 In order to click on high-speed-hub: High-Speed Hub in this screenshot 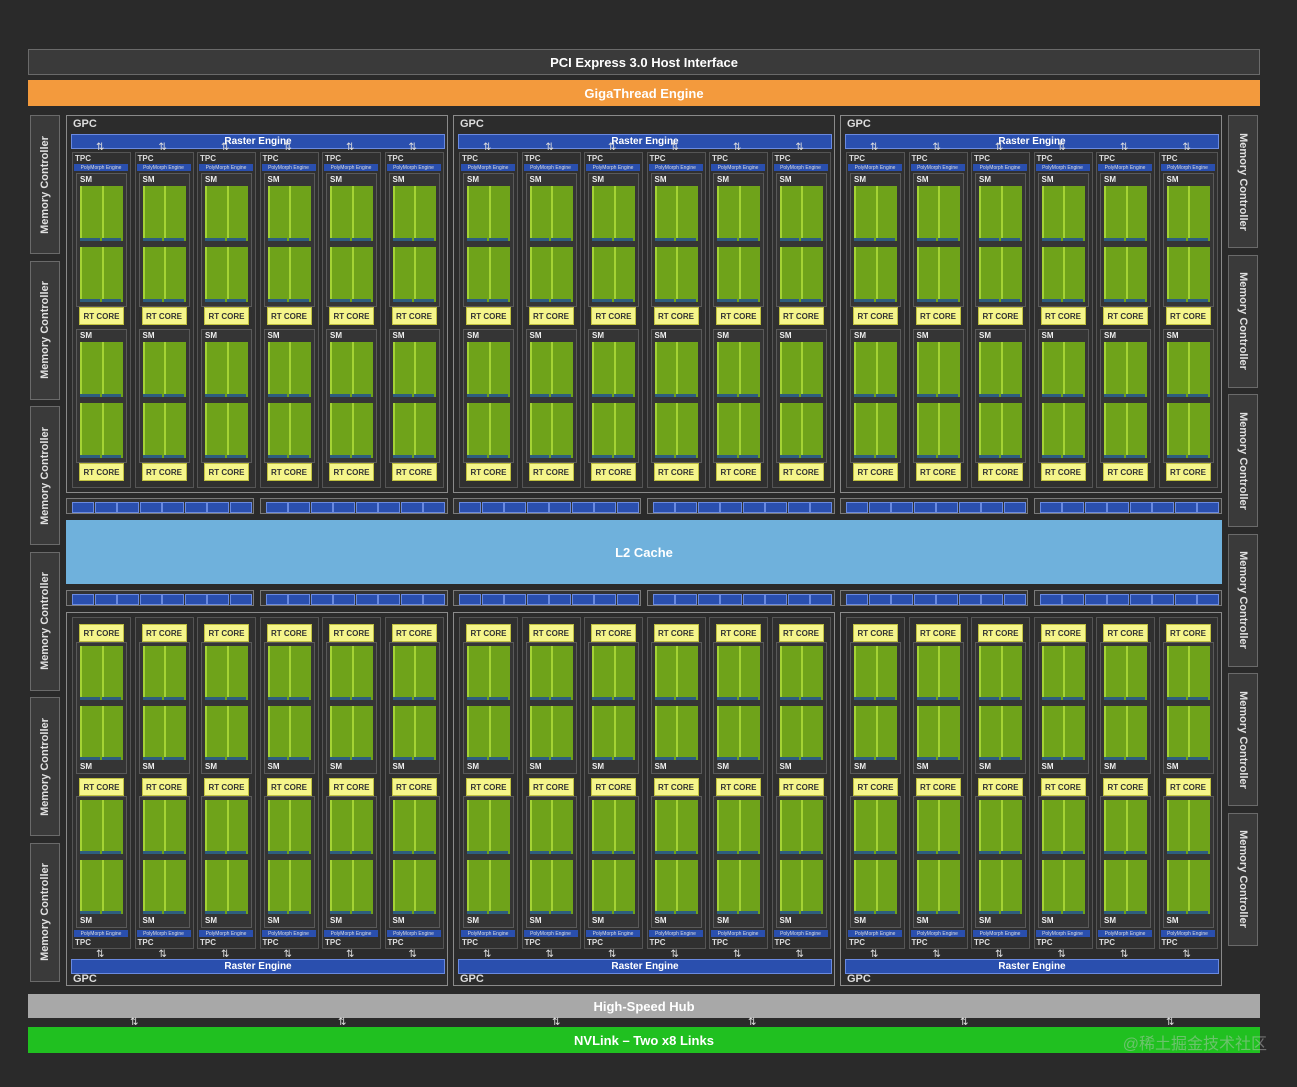, I will do `click(644, 1006)`.